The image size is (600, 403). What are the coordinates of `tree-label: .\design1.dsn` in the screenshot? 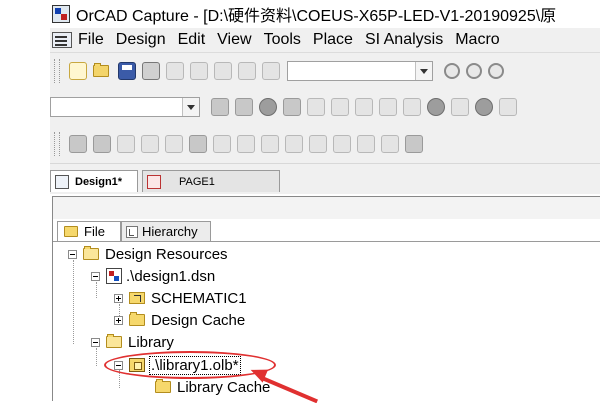 It's located at (171, 276).